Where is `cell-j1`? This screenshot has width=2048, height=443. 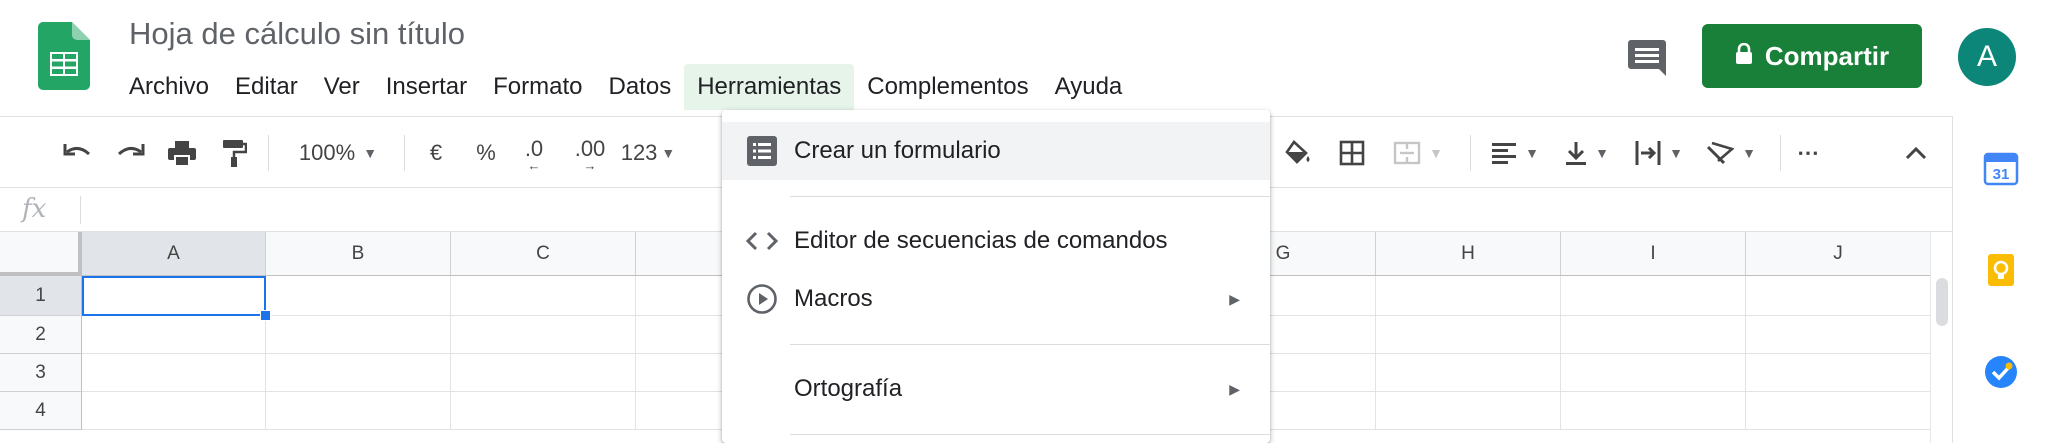 cell-j1 is located at coordinates (1838, 296).